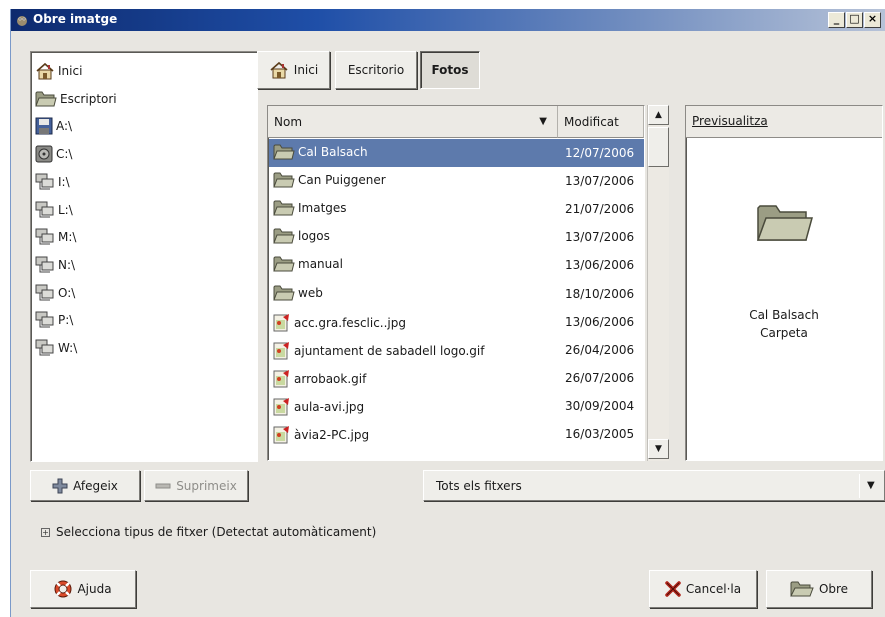  Describe the element at coordinates (600, 209) in the screenshot. I see `file-date: 21/07/2006` at that location.